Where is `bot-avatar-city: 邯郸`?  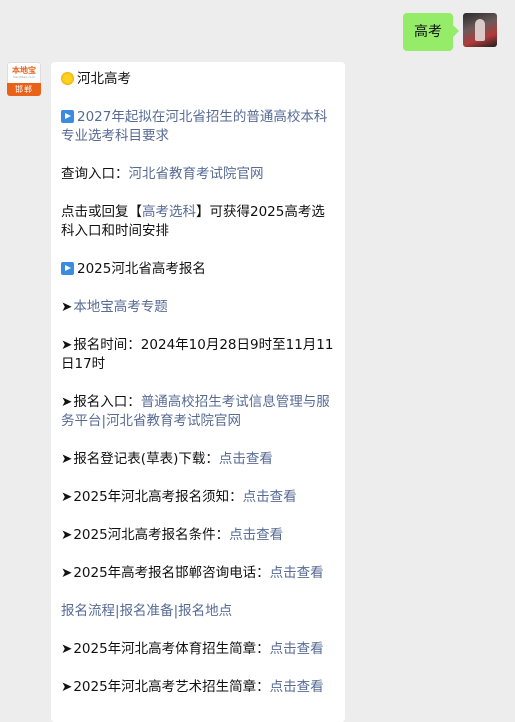 bot-avatar-city: 邯郸 is located at coordinates (24, 89).